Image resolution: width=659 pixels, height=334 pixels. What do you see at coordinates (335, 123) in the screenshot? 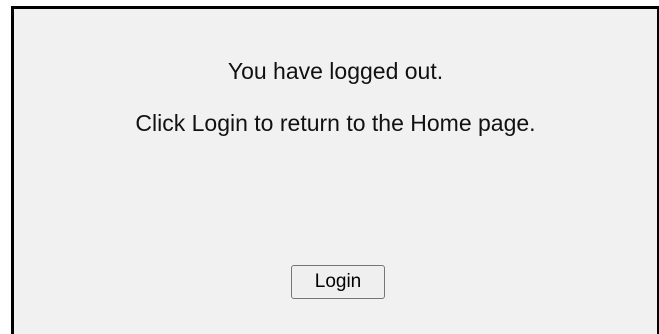
I see `login-instruction-text: Click Login to return to the Home page.` at bounding box center [335, 123].